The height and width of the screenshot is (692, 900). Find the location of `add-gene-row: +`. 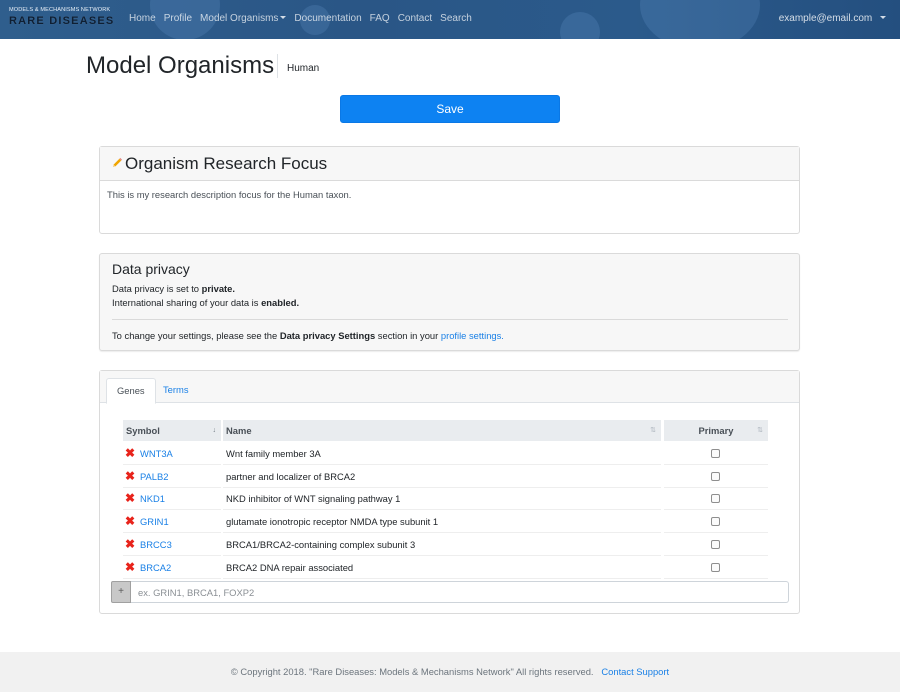

add-gene-row: + is located at coordinates (450, 592).